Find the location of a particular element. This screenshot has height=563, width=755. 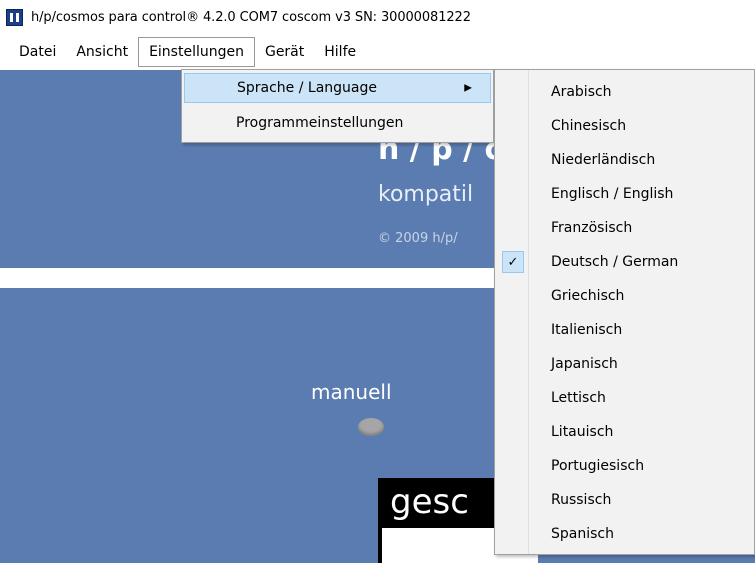

menu-item-programmeinstellungen: Programmeinstellungen is located at coordinates (337, 123).